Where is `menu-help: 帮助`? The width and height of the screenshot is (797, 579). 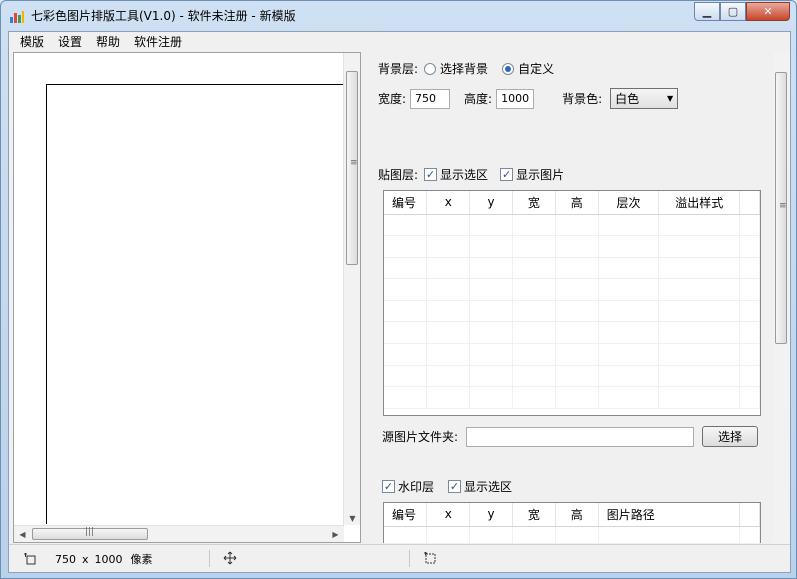 menu-help: 帮助 is located at coordinates (108, 42).